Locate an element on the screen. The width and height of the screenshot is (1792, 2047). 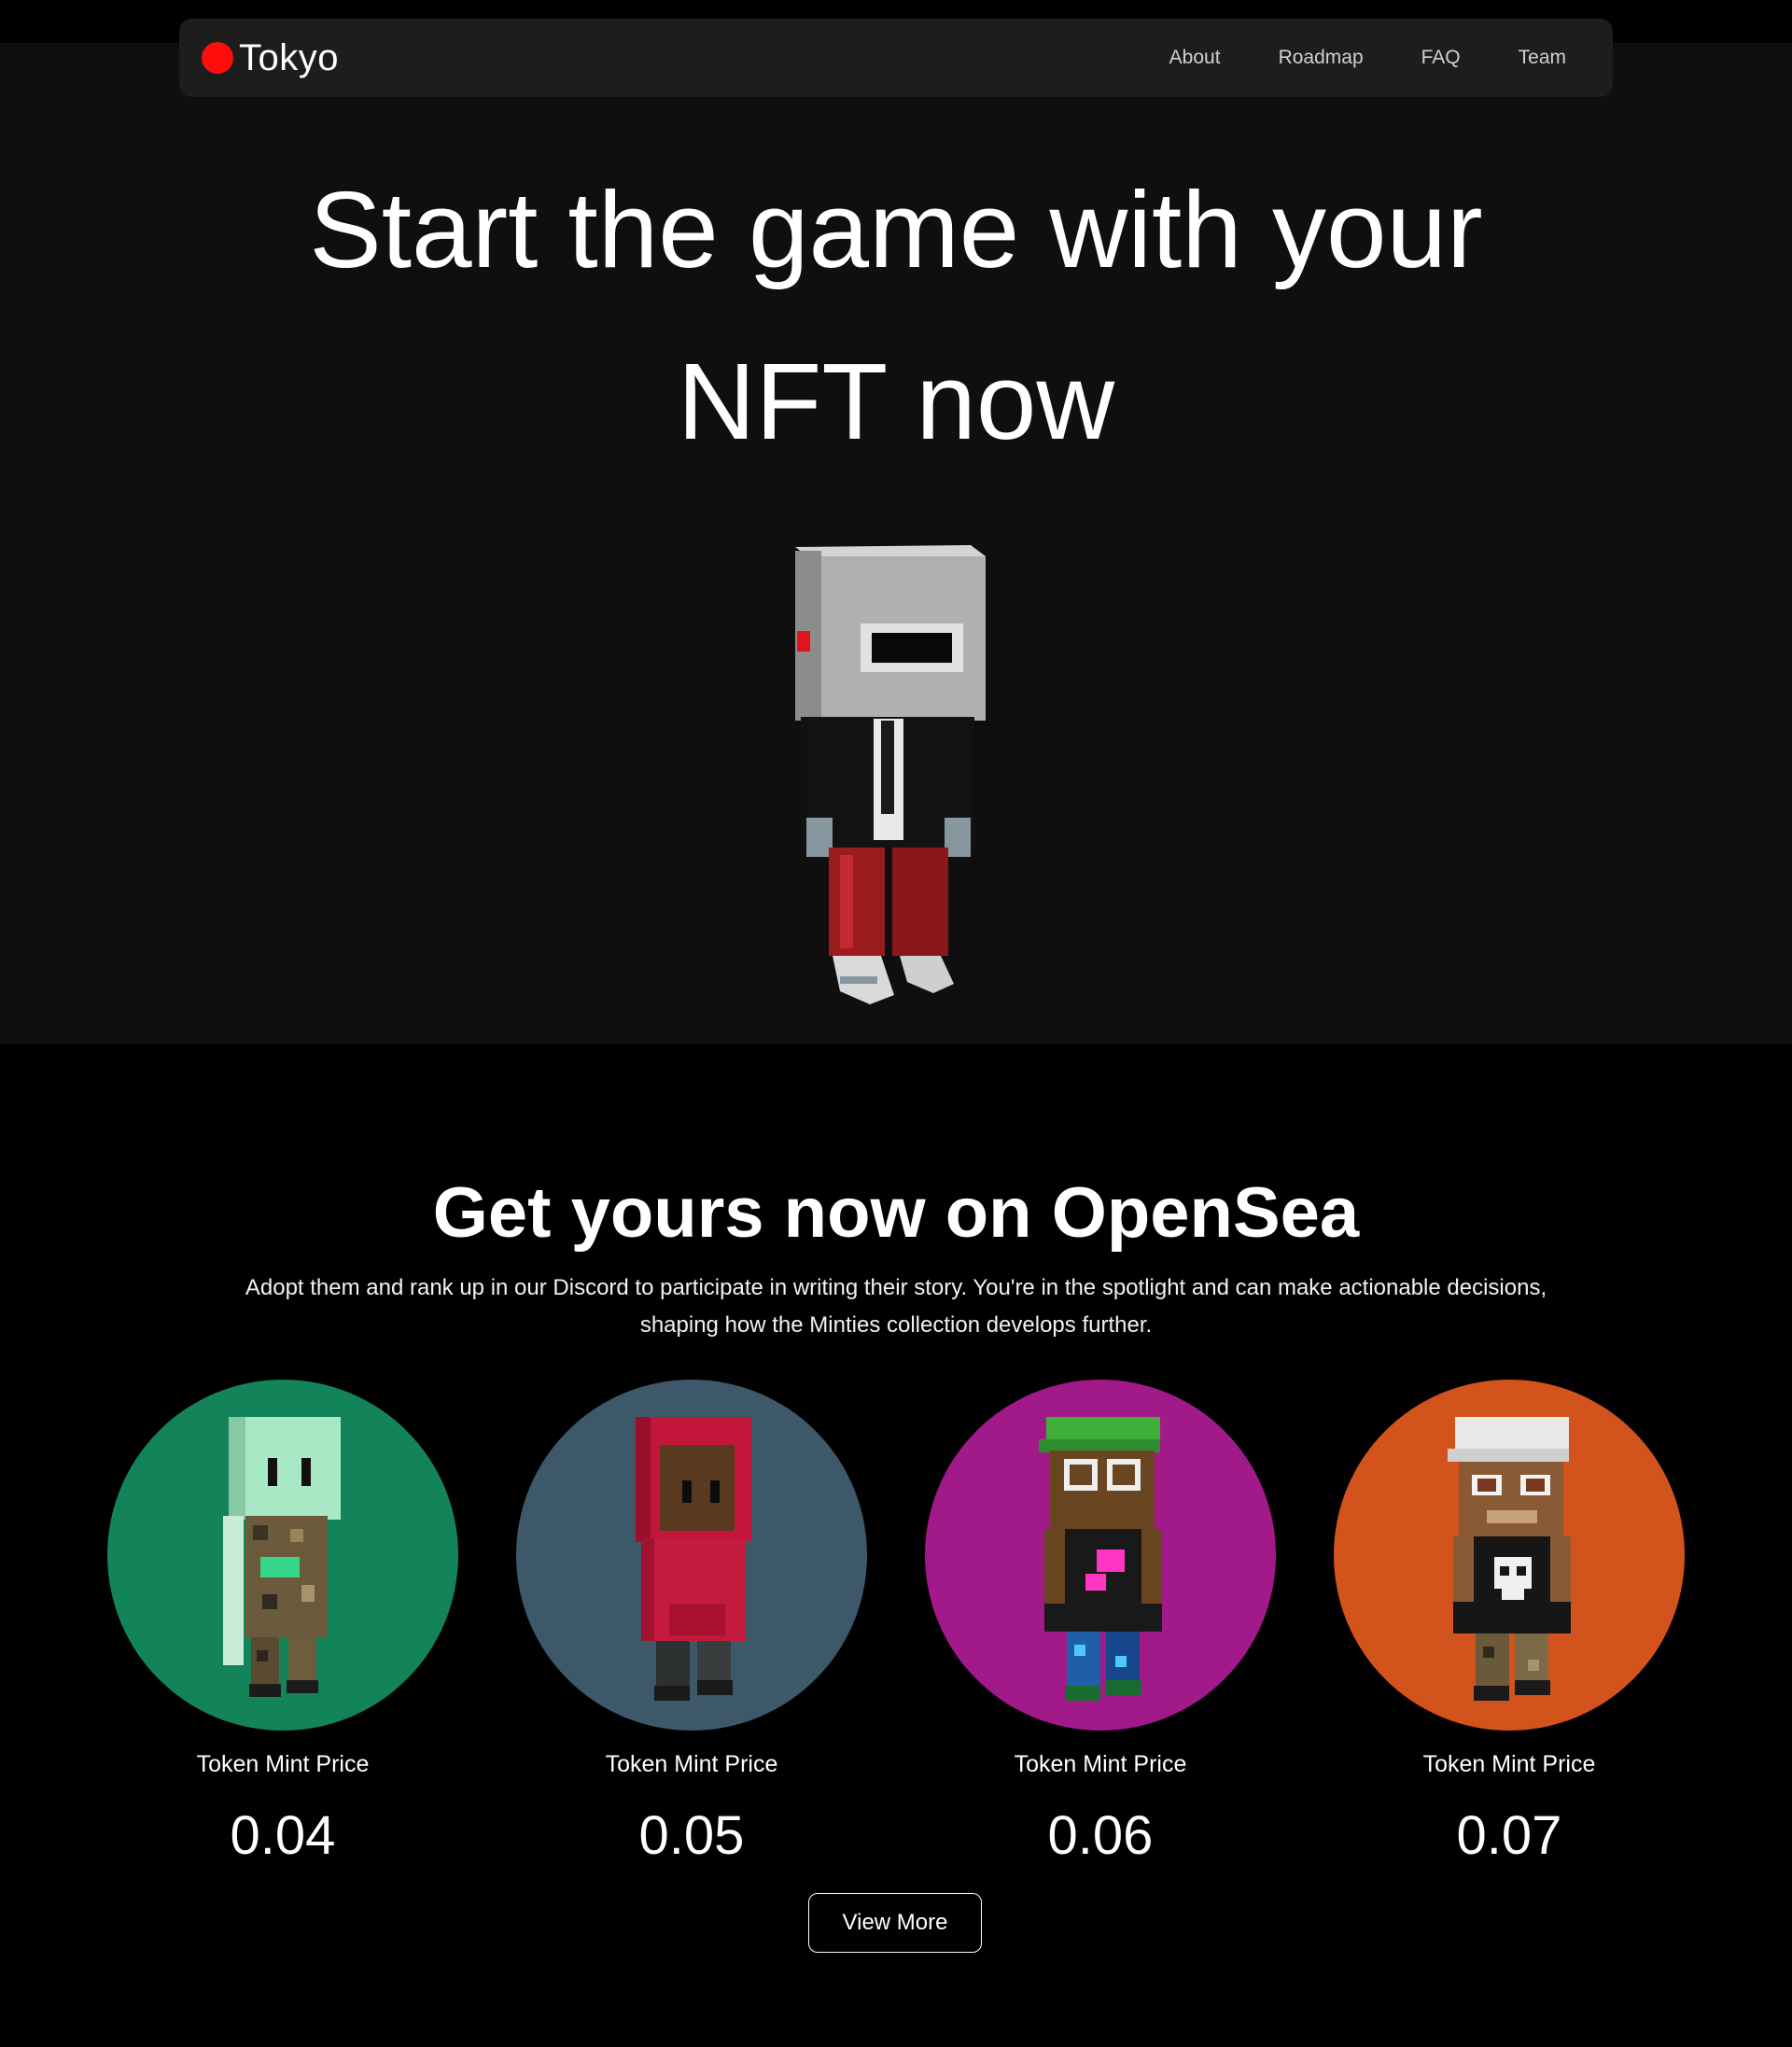
brand-logo: Tokyo is located at coordinates (270, 57).